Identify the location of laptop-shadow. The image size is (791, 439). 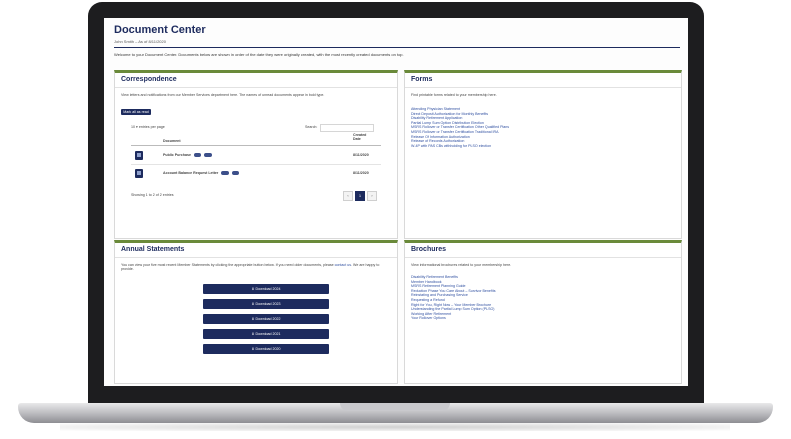
(395, 427).